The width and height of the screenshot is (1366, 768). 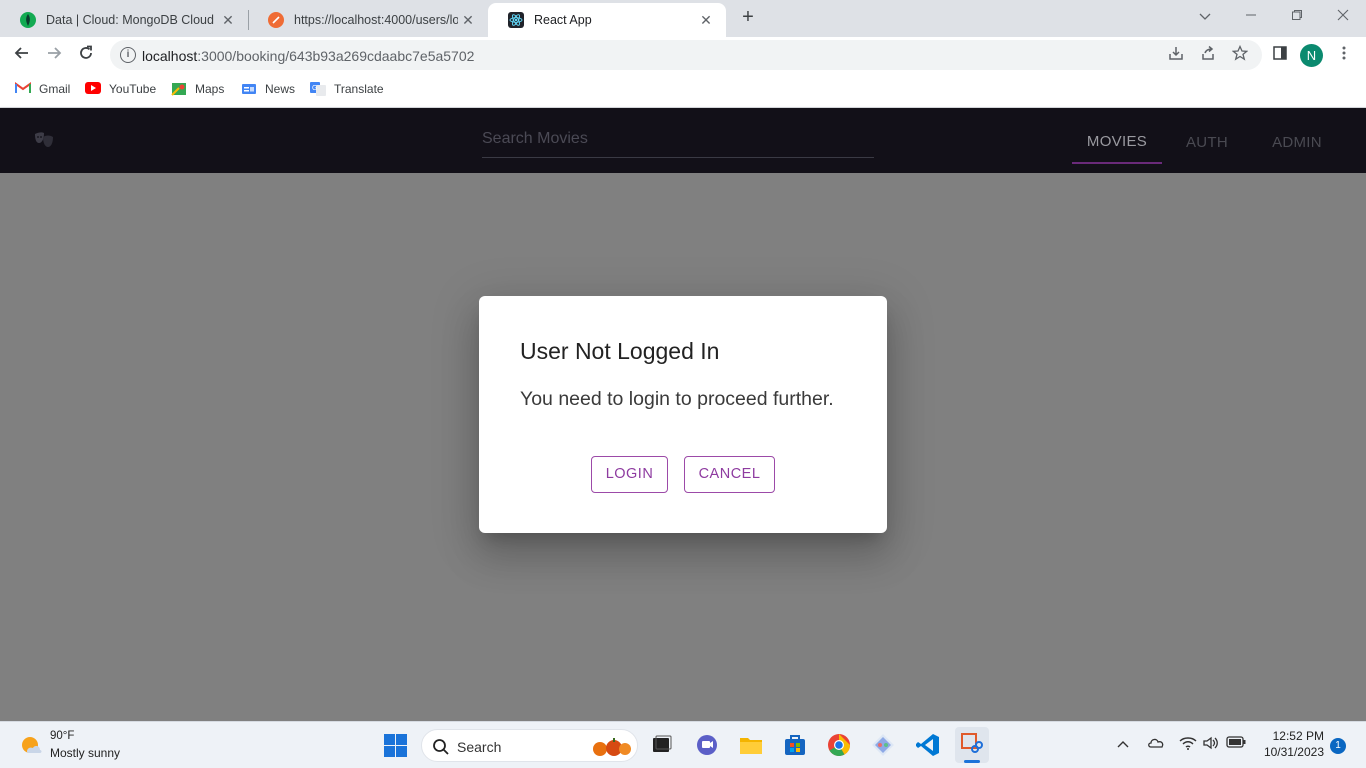 I want to click on bookmark-gmail: Gmail, so click(x=42, y=89).